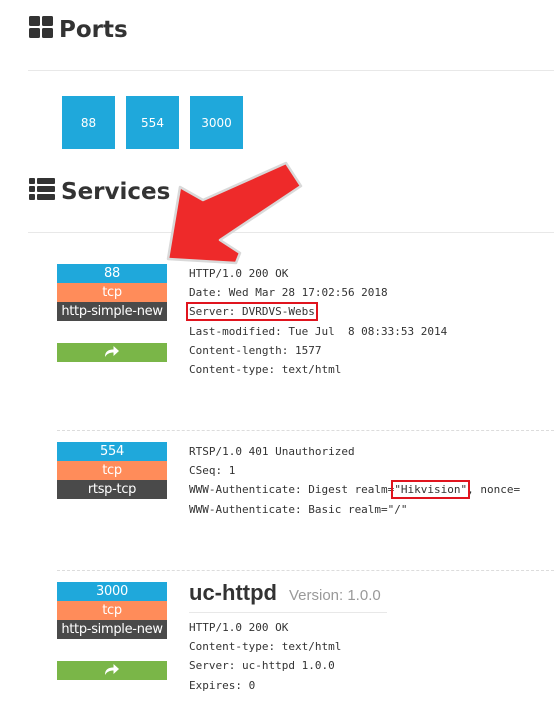 The width and height of the screenshot is (554, 726). I want to click on port-tile-88: 88, so click(88, 122).